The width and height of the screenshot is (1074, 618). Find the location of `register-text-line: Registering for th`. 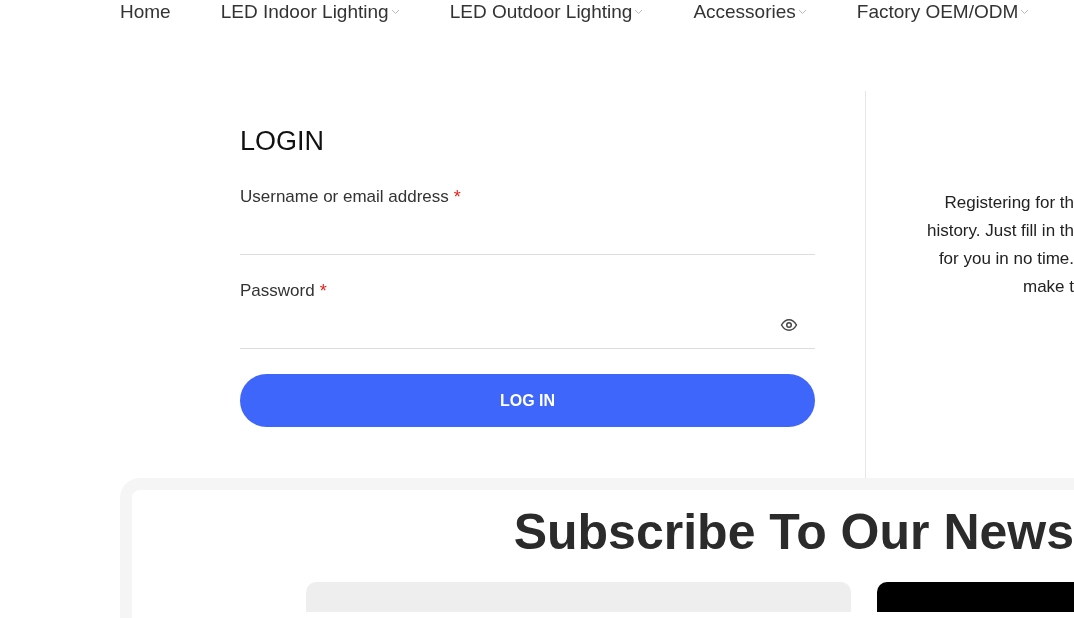

register-text-line: Registering for th is located at coordinates (1009, 203).